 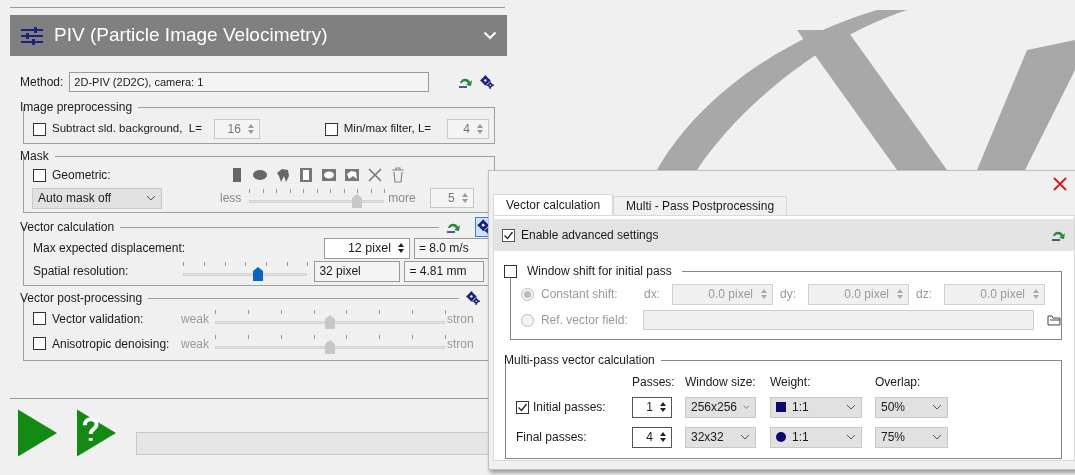 I want to click on group-title: Vector post-processing, so click(x=81, y=298).